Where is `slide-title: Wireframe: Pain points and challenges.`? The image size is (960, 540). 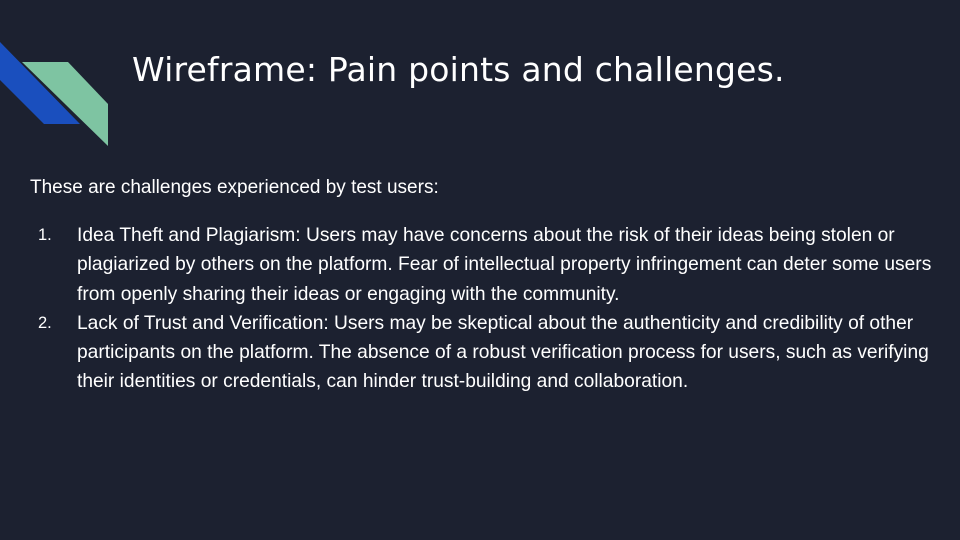 slide-title: Wireframe: Pain points and challenges. is located at coordinates (458, 69).